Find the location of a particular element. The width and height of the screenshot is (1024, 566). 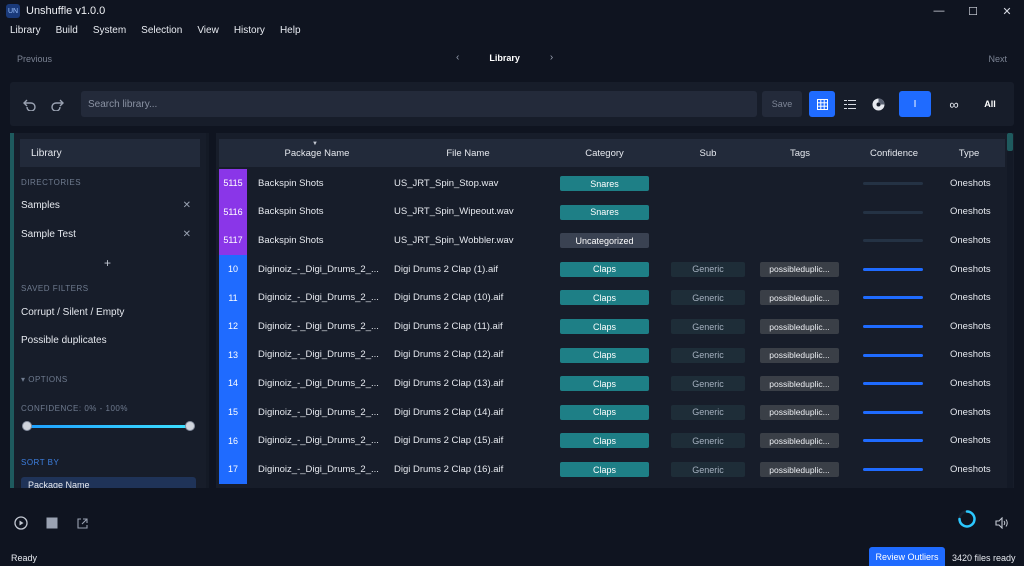

table-scrollbar-thumb is located at coordinates (1010, 142).